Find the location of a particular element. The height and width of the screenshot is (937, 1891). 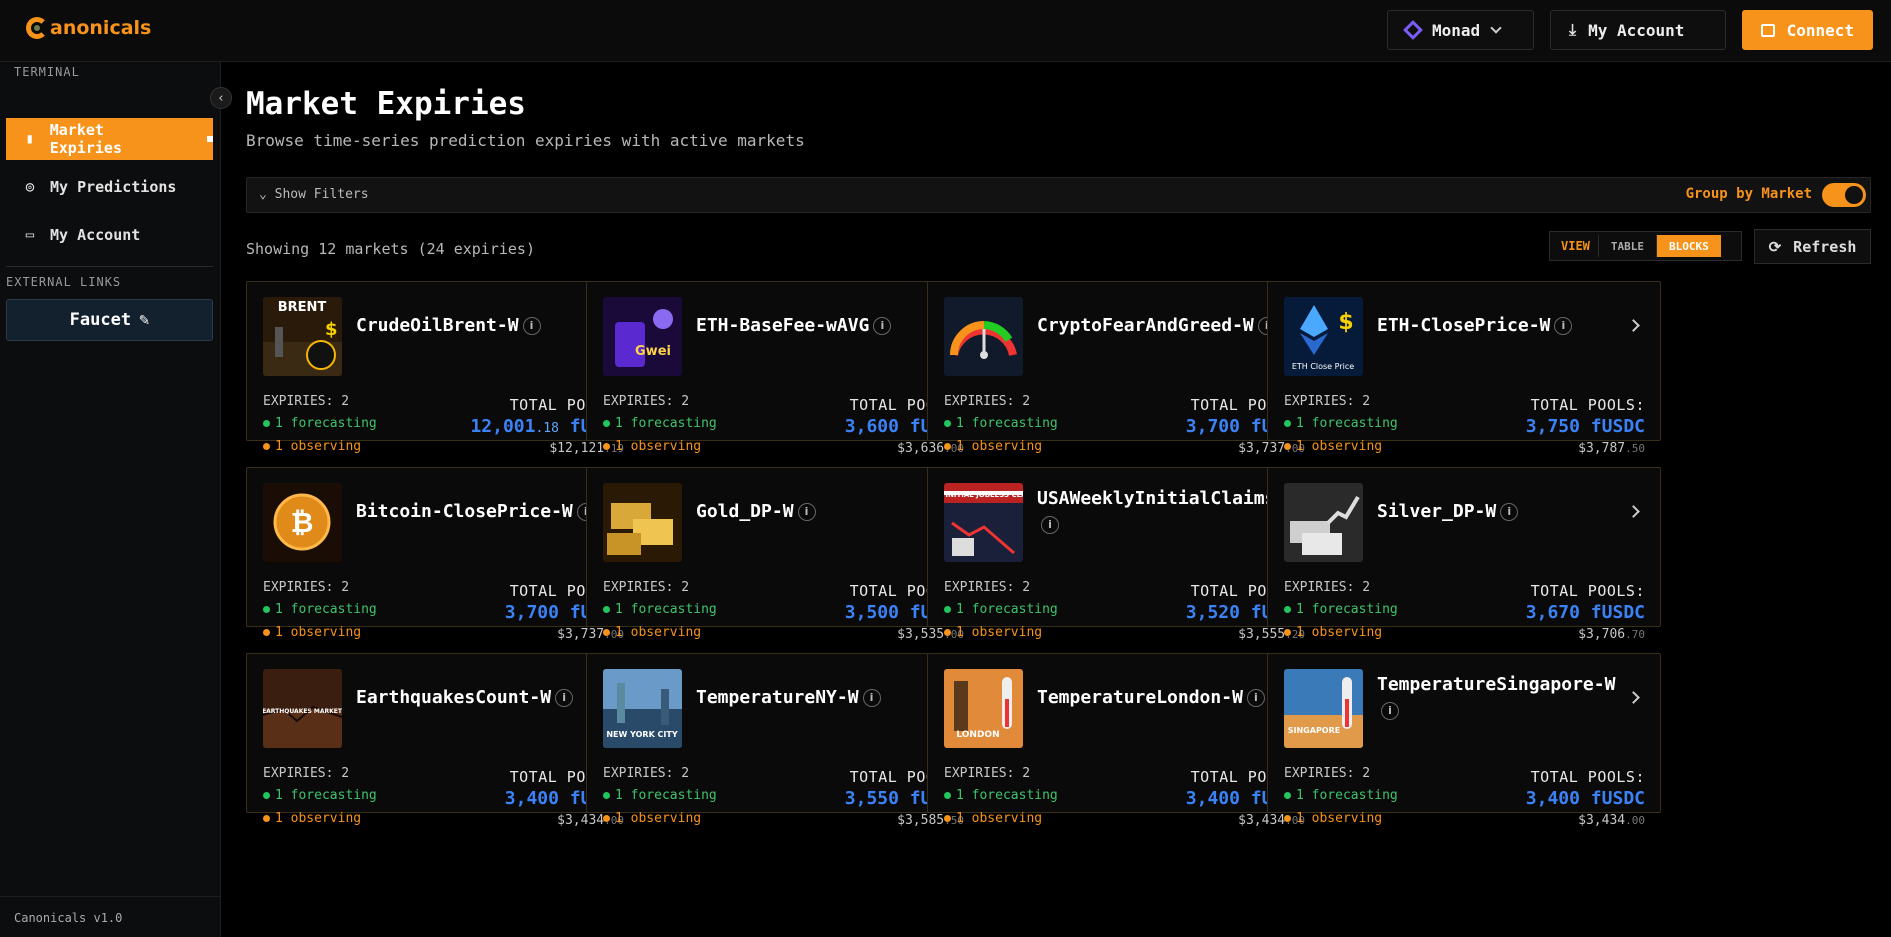

market-name: USAWeeklyInitialClaims is located at coordinates (1156, 498).